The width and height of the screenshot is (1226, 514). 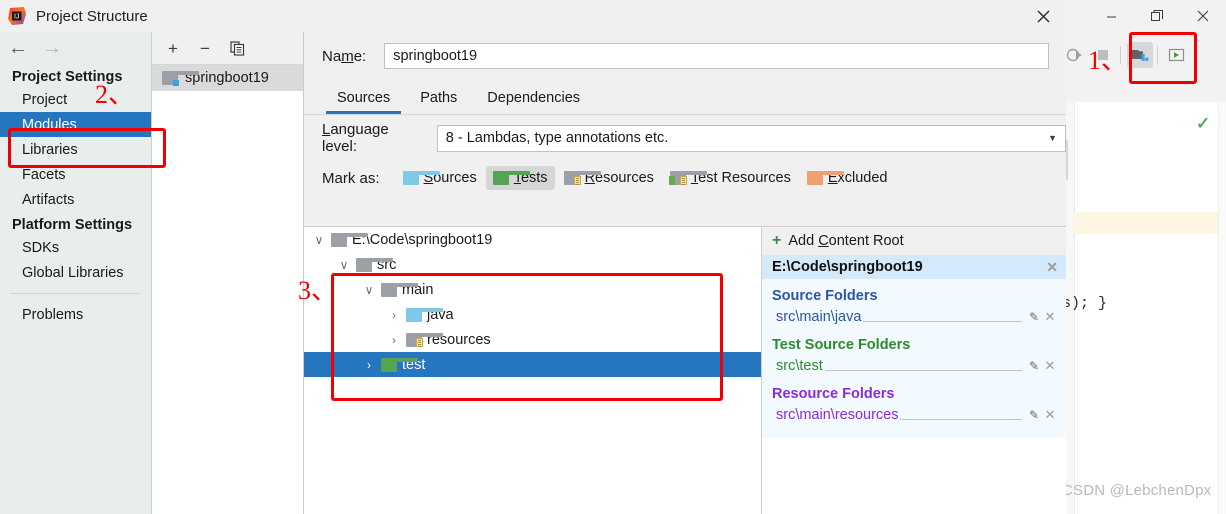 I want to click on folder-sources-icon, so click(x=421, y=178).